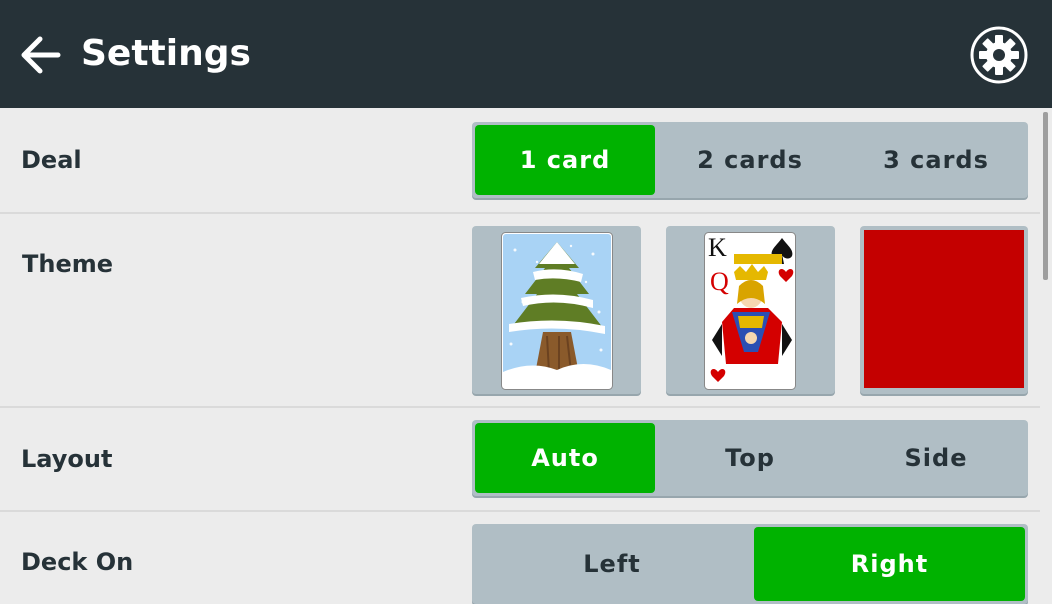 This screenshot has height=604, width=1052. I want to click on deck-on-label: Deck On, so click(77, 562).